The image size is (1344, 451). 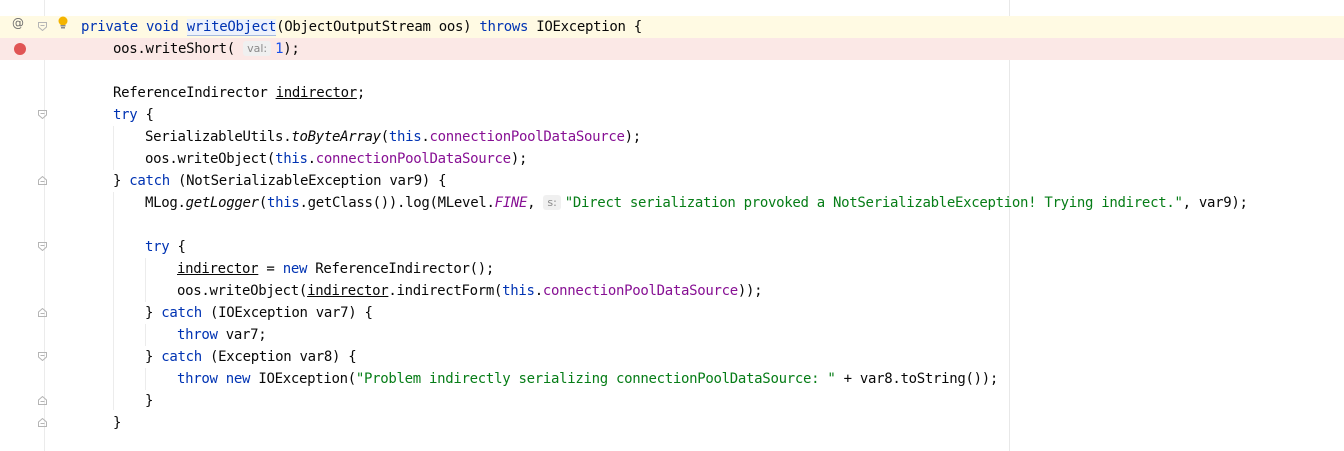 I want to click on code-text: oos.writeShort( val: 1);, so click(x=206, y=49).